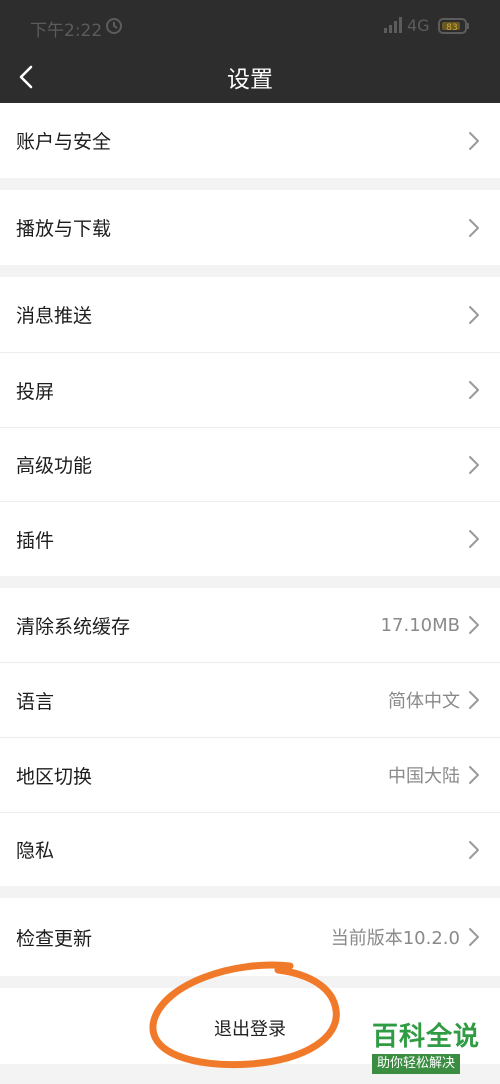 This screenshot has height=1084, width=500. I want to click on watermark-title: 百科全说, so click(426, 1037).